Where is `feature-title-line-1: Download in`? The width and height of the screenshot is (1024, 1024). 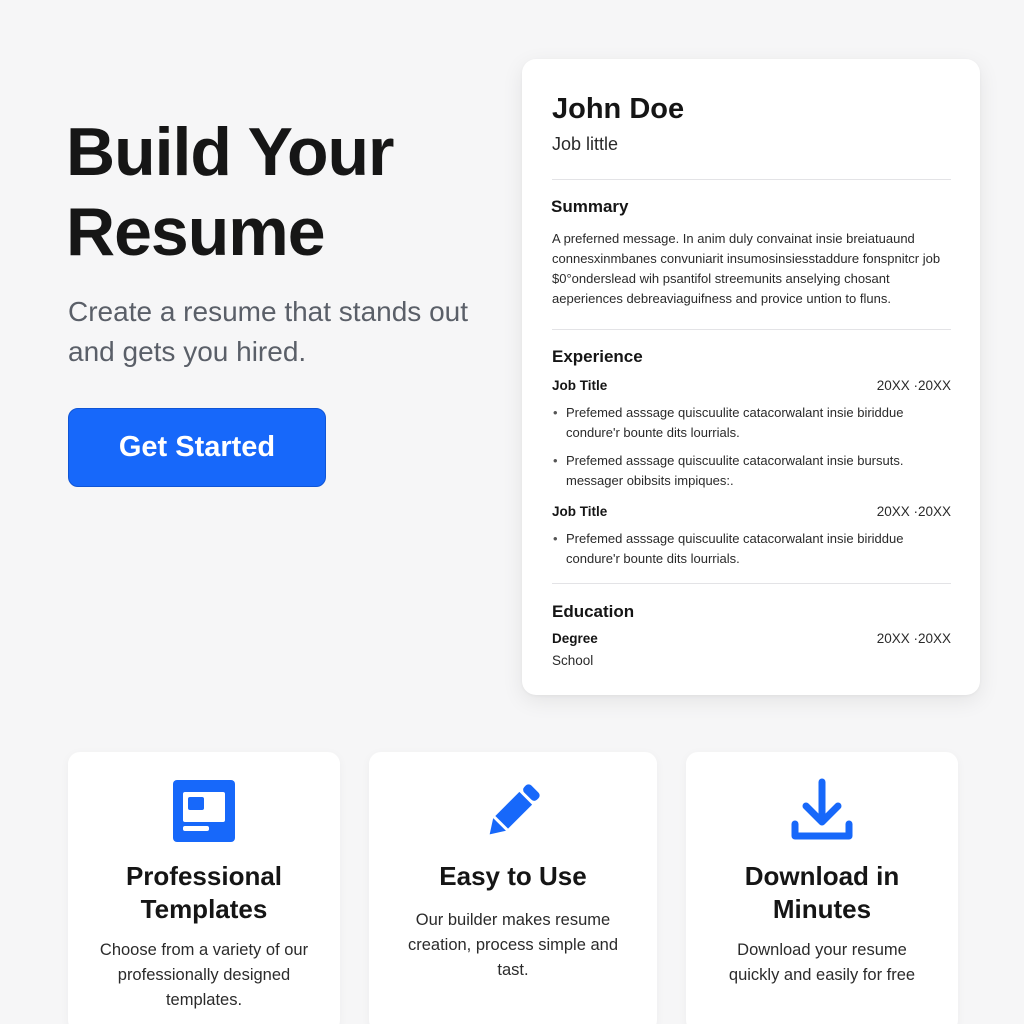 feature-title-line-1: Download in is located at coordinates (822, 876).